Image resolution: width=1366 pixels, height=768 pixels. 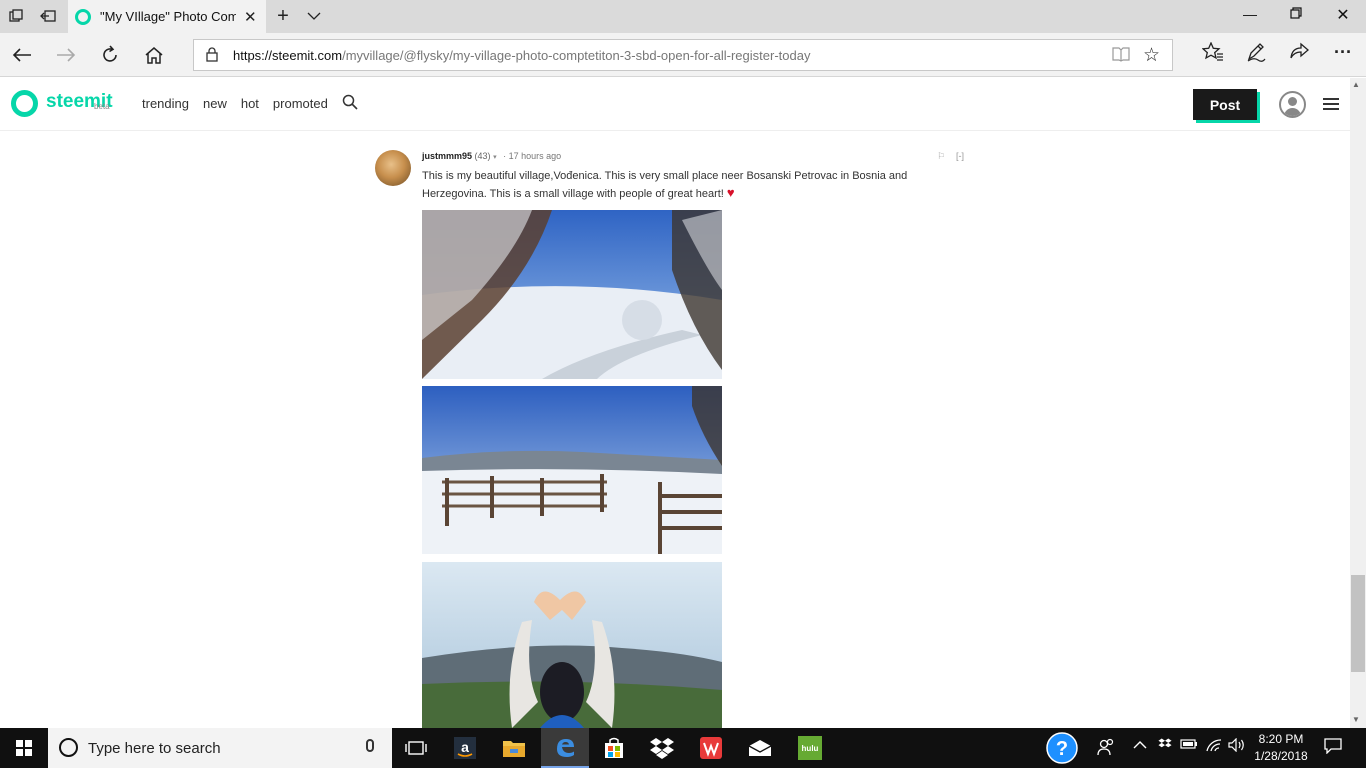 I want to click on logo-beta-badge: beta, so click(x=102, y=106).